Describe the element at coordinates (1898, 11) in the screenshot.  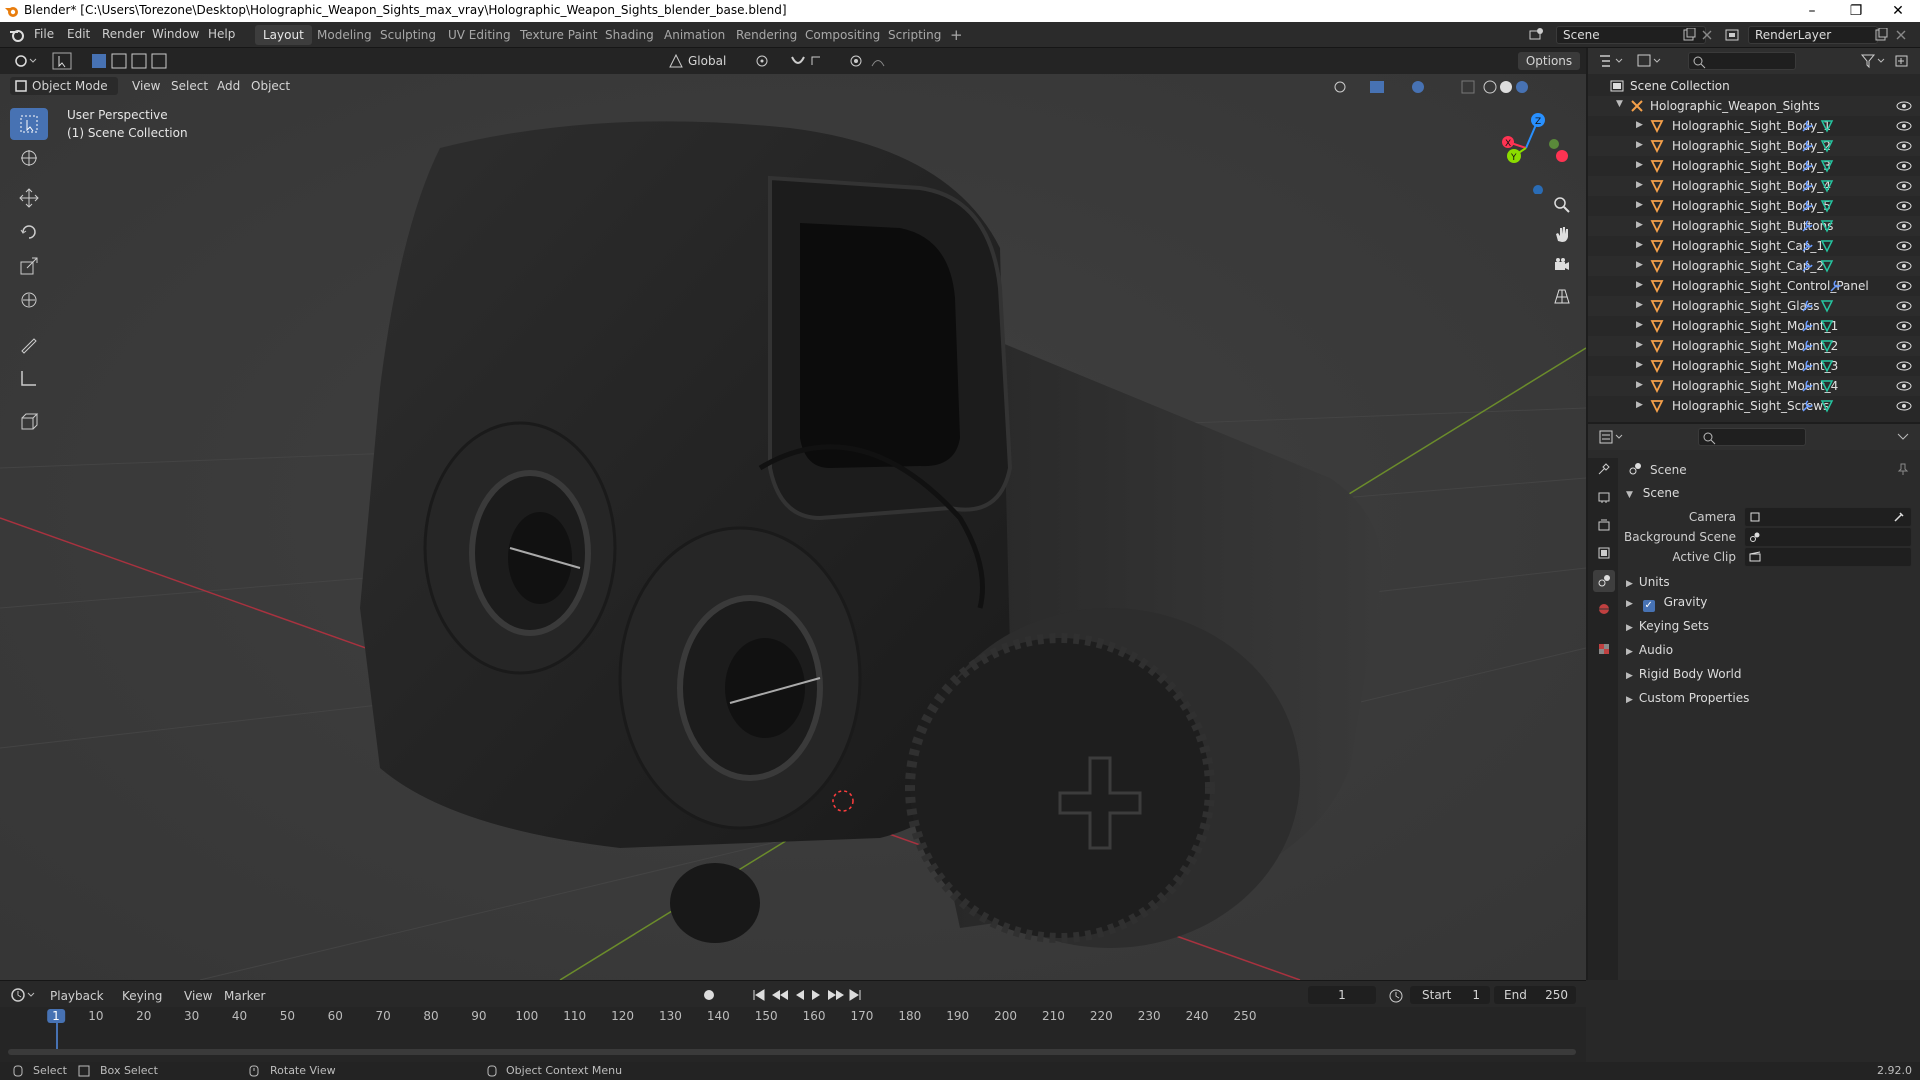
I see `close-button: ✕` at that location.